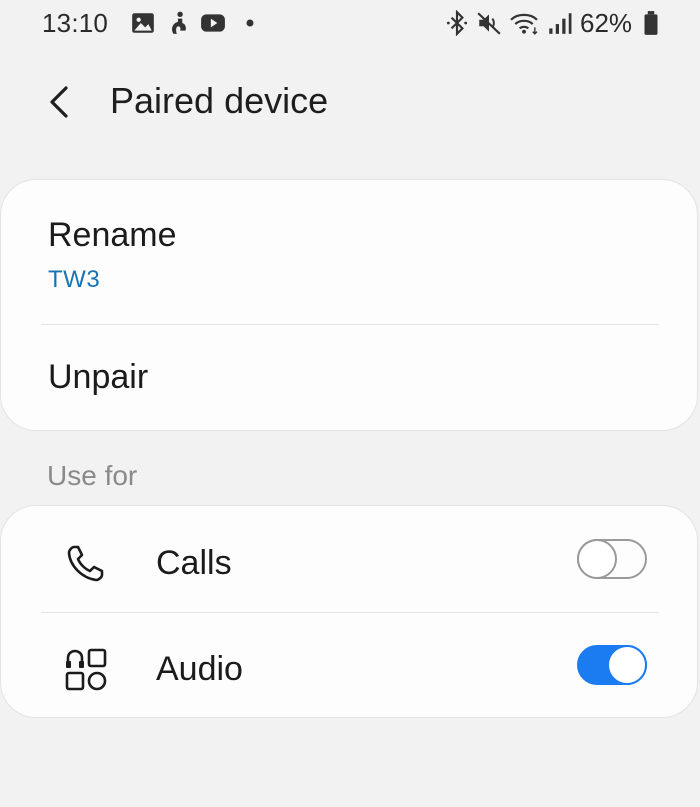 The image size is (700, 807). What do you see at coordinates (75, 23) in the screenshot?
I see `status-time: 13:10` at bounding box center [75, 23].